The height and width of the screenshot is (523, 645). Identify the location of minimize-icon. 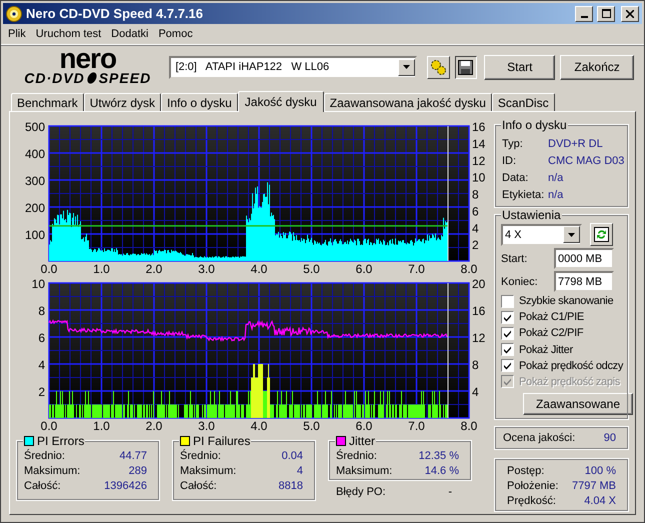
(584, 17).